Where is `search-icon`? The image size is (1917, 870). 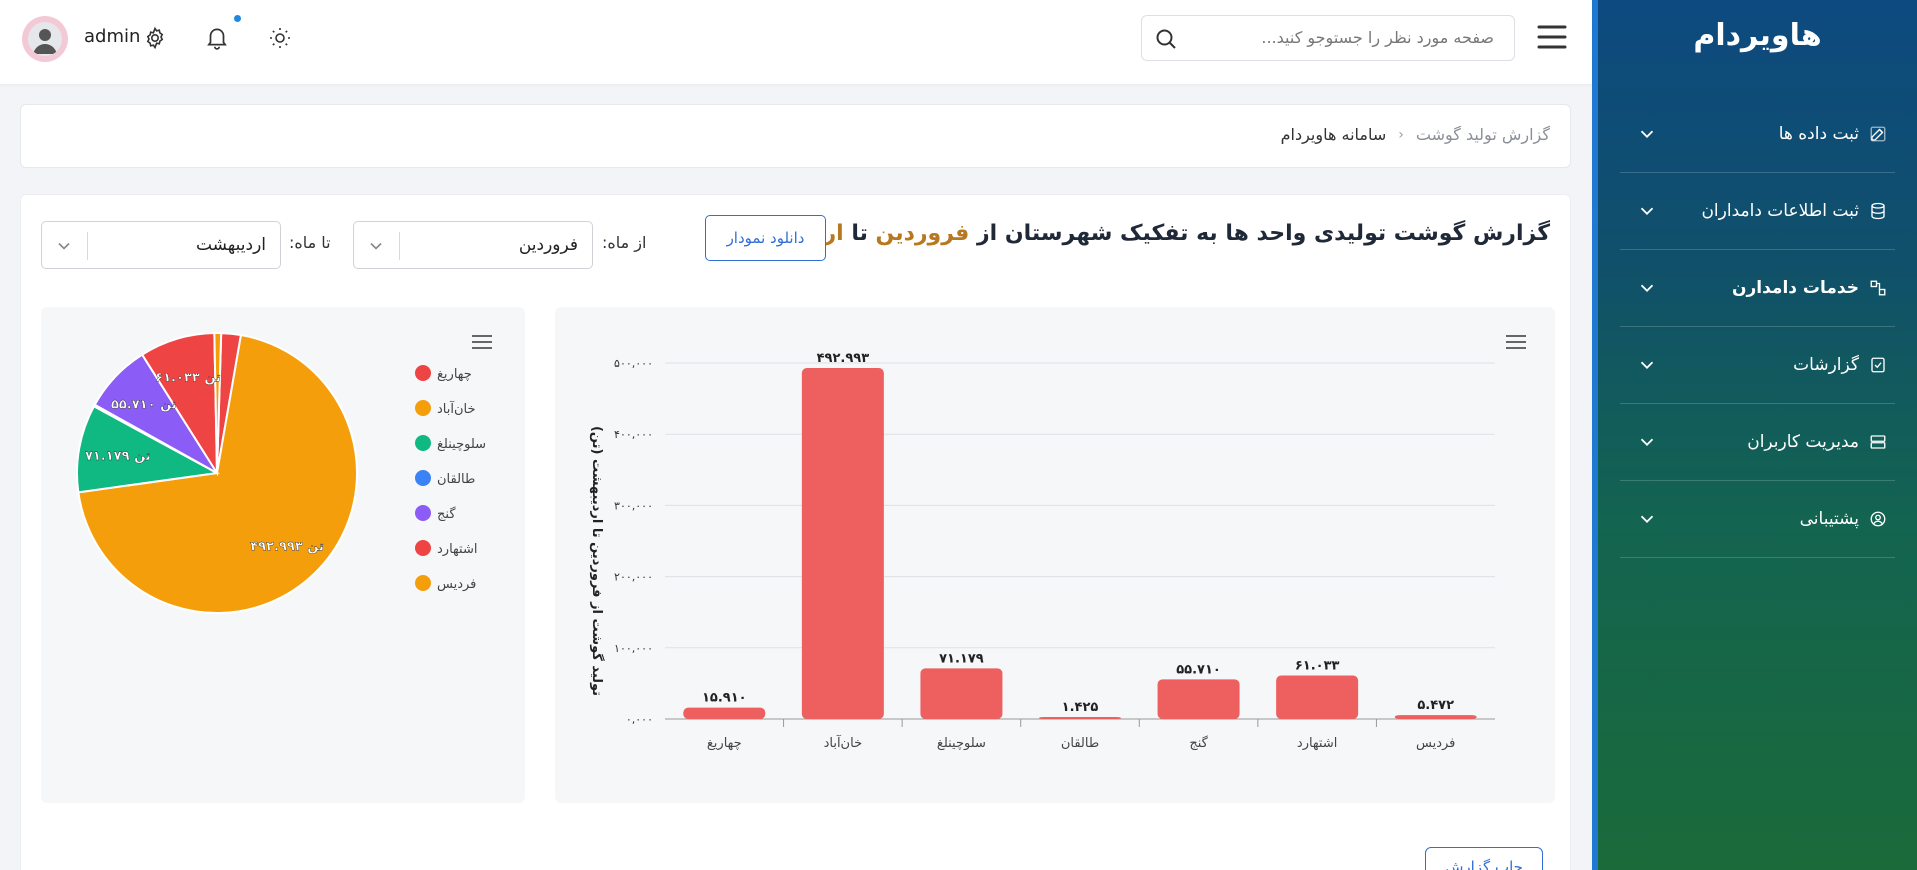 search-icon is located at coordinates (1166, 39).